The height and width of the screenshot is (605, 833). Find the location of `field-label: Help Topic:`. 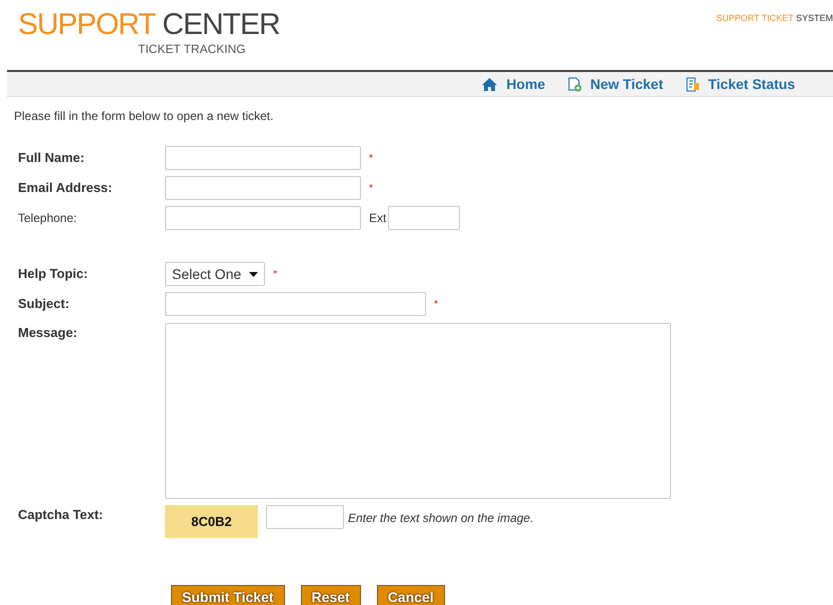

field-label: Help Topic: is located at coordinates (53, 274).